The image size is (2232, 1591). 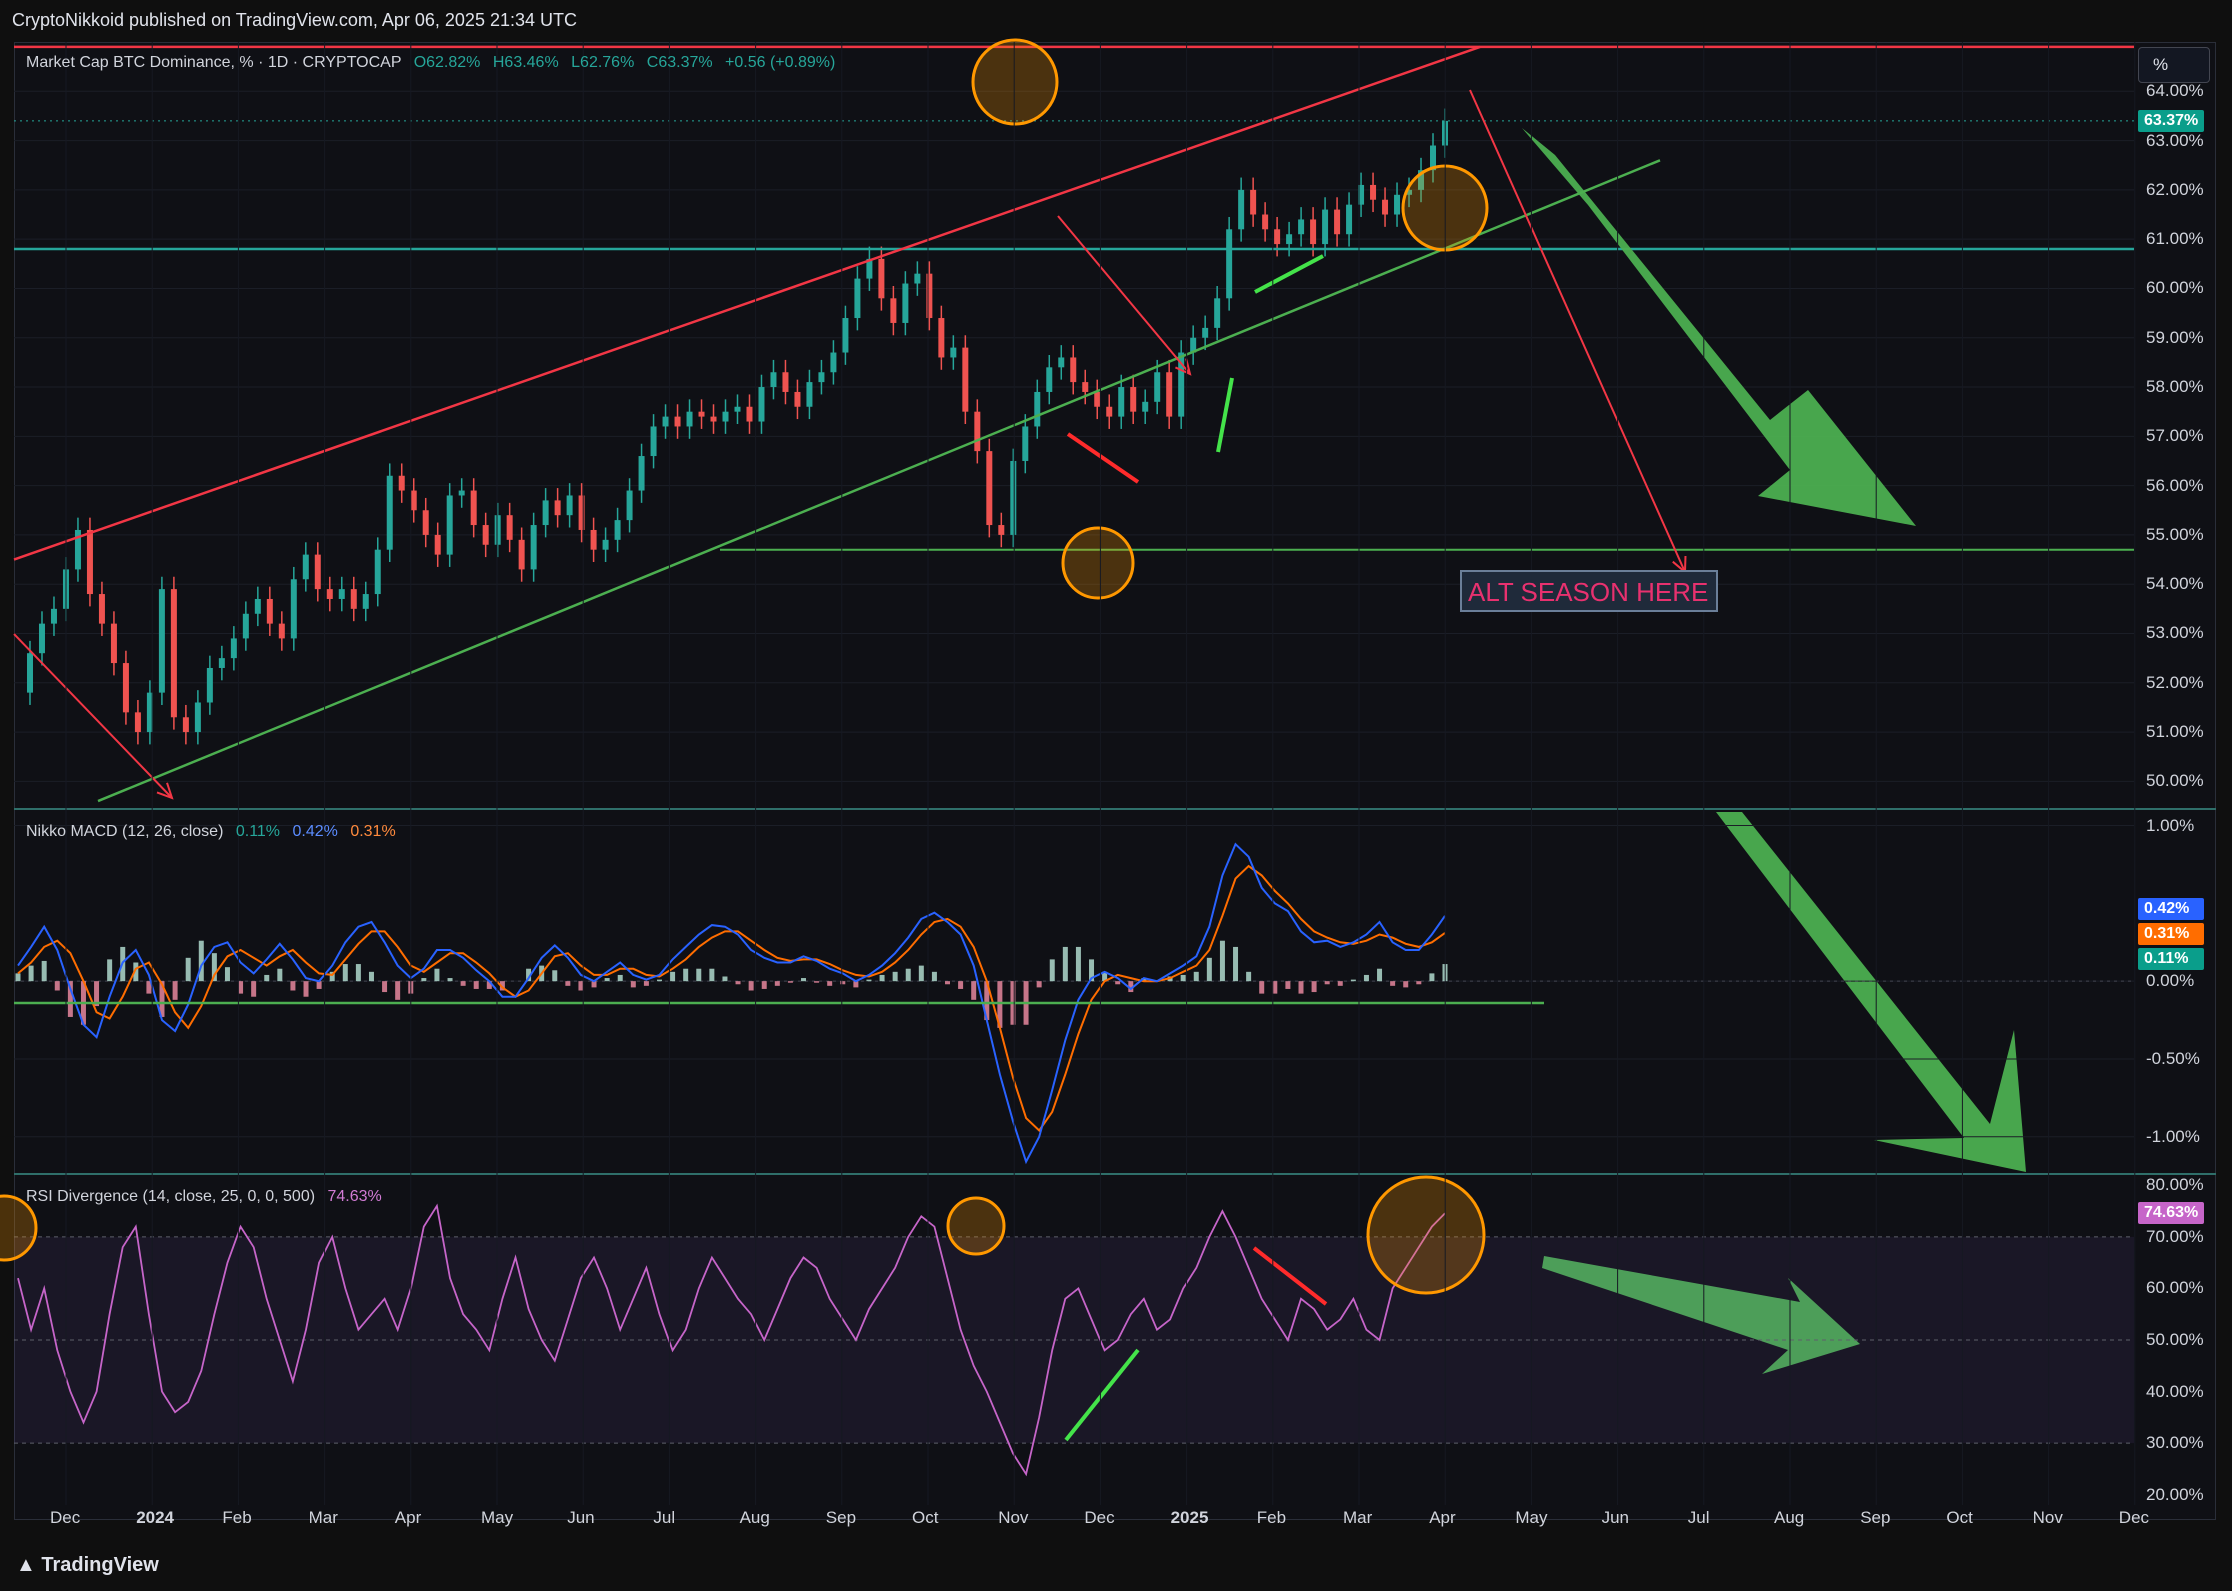 I want to click on time-axis-tick: Jun, so click(x=581, y=1517).